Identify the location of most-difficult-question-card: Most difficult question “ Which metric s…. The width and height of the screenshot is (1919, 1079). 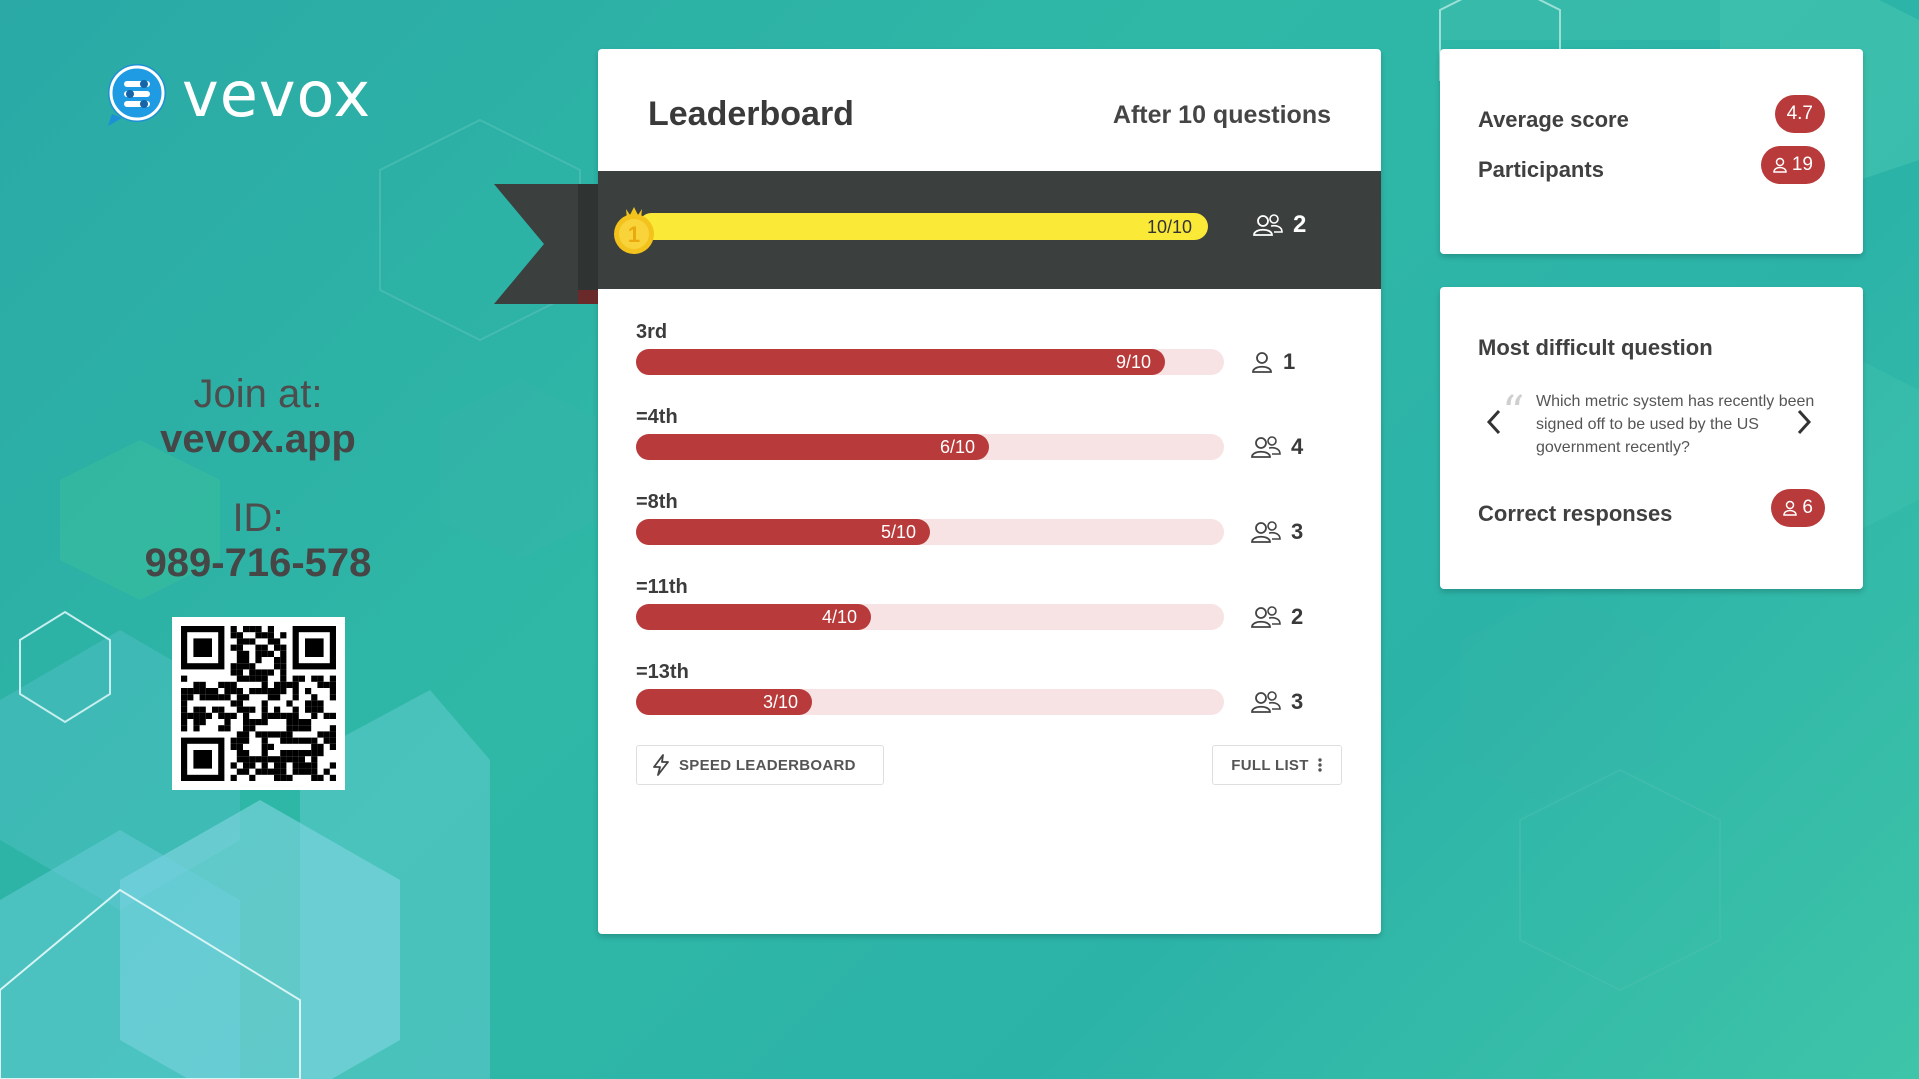
(1651, 438).